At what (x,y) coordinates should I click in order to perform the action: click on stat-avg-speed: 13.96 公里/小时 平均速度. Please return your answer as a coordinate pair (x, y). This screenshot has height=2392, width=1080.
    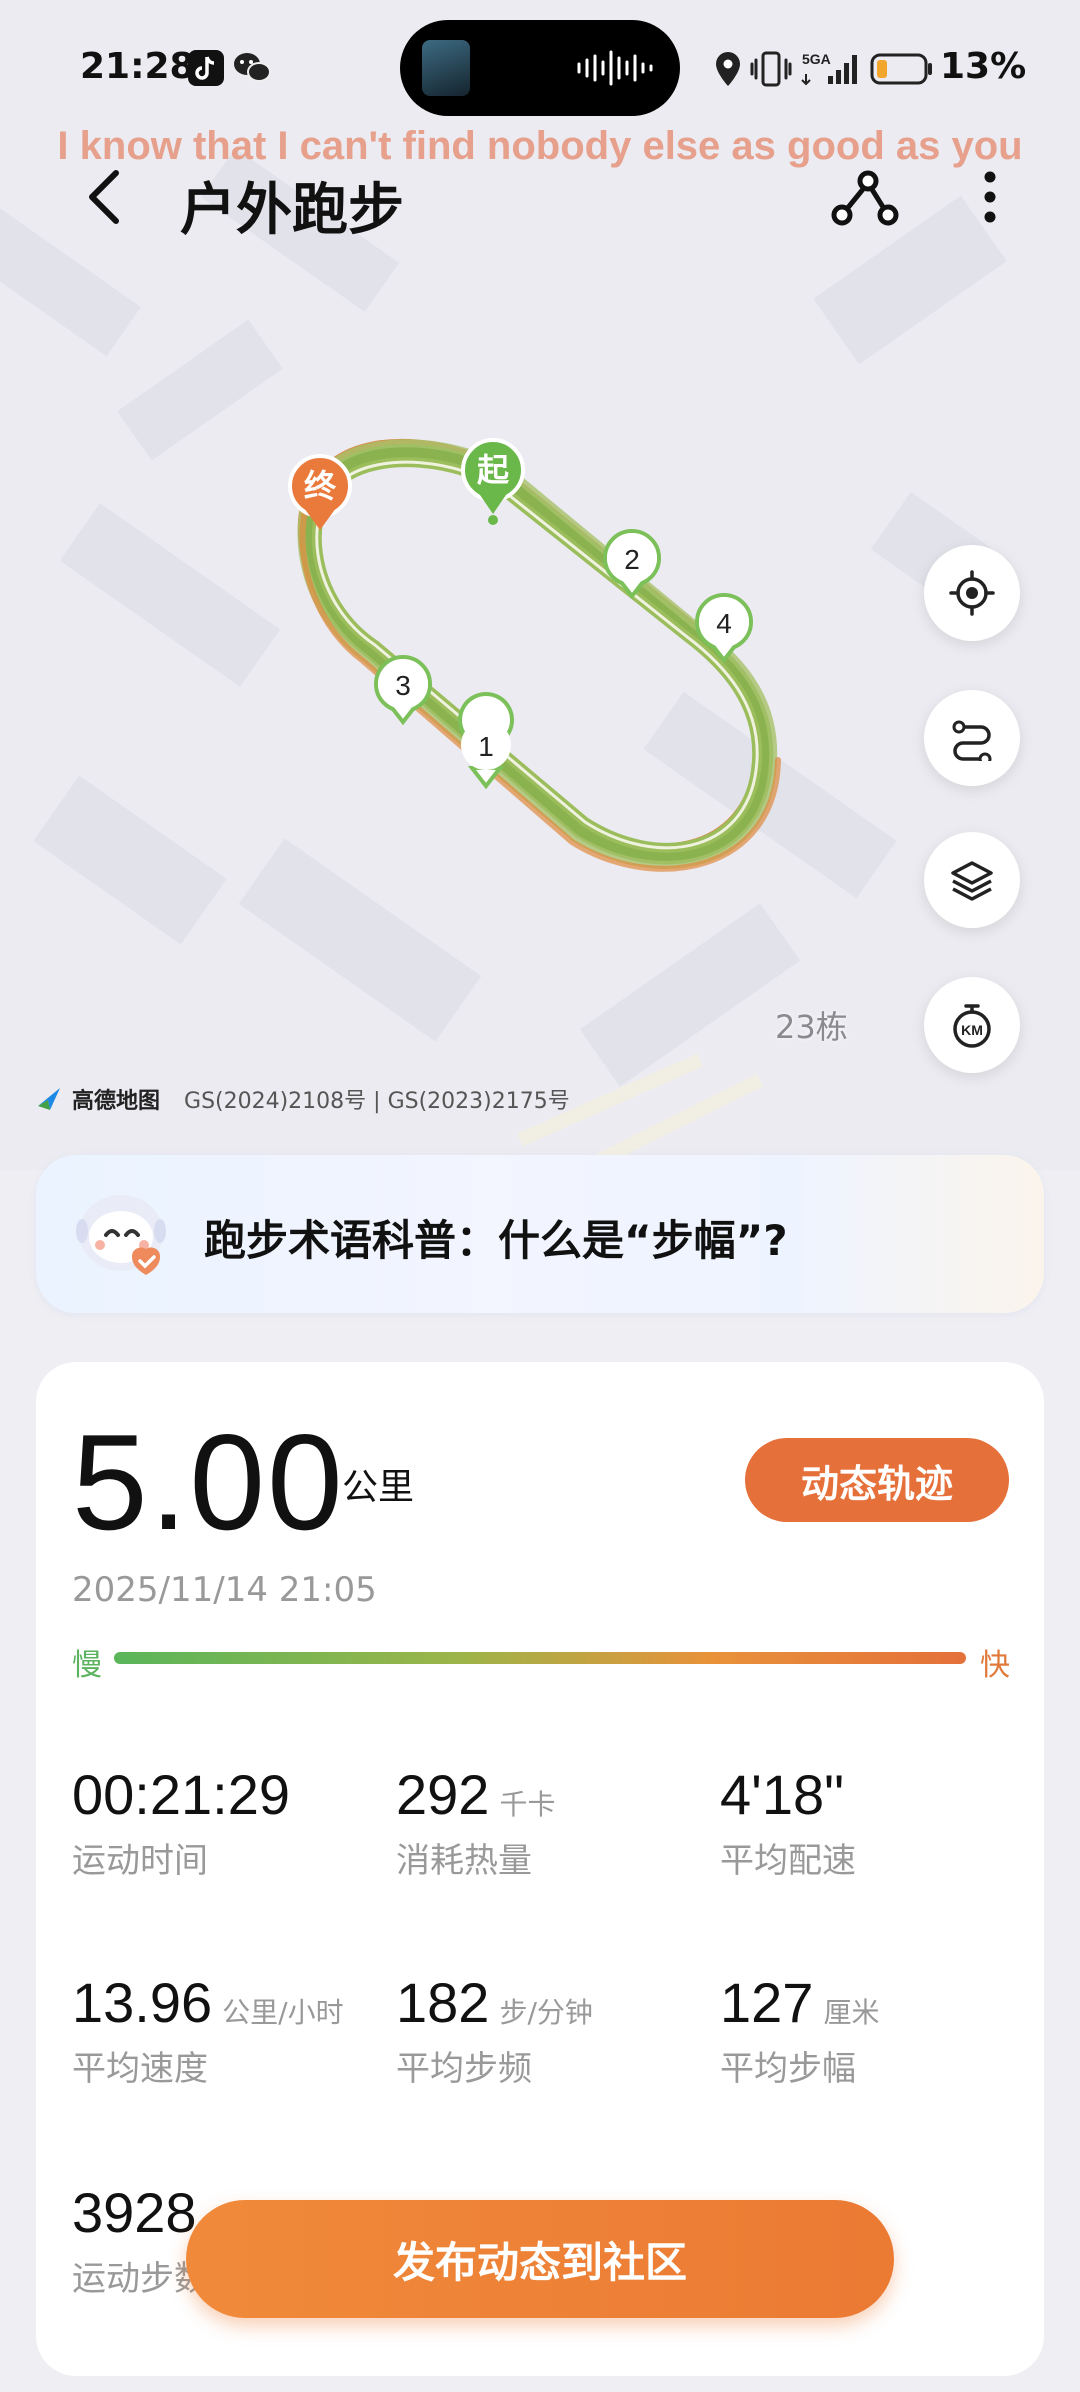
    Looking at the image, I should click on (208, 2030).